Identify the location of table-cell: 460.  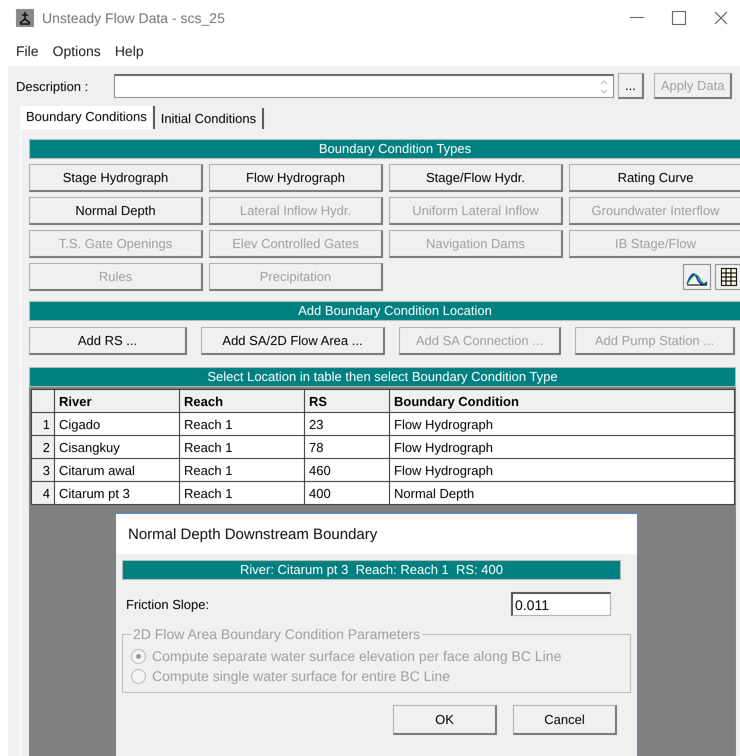
(347, 470).